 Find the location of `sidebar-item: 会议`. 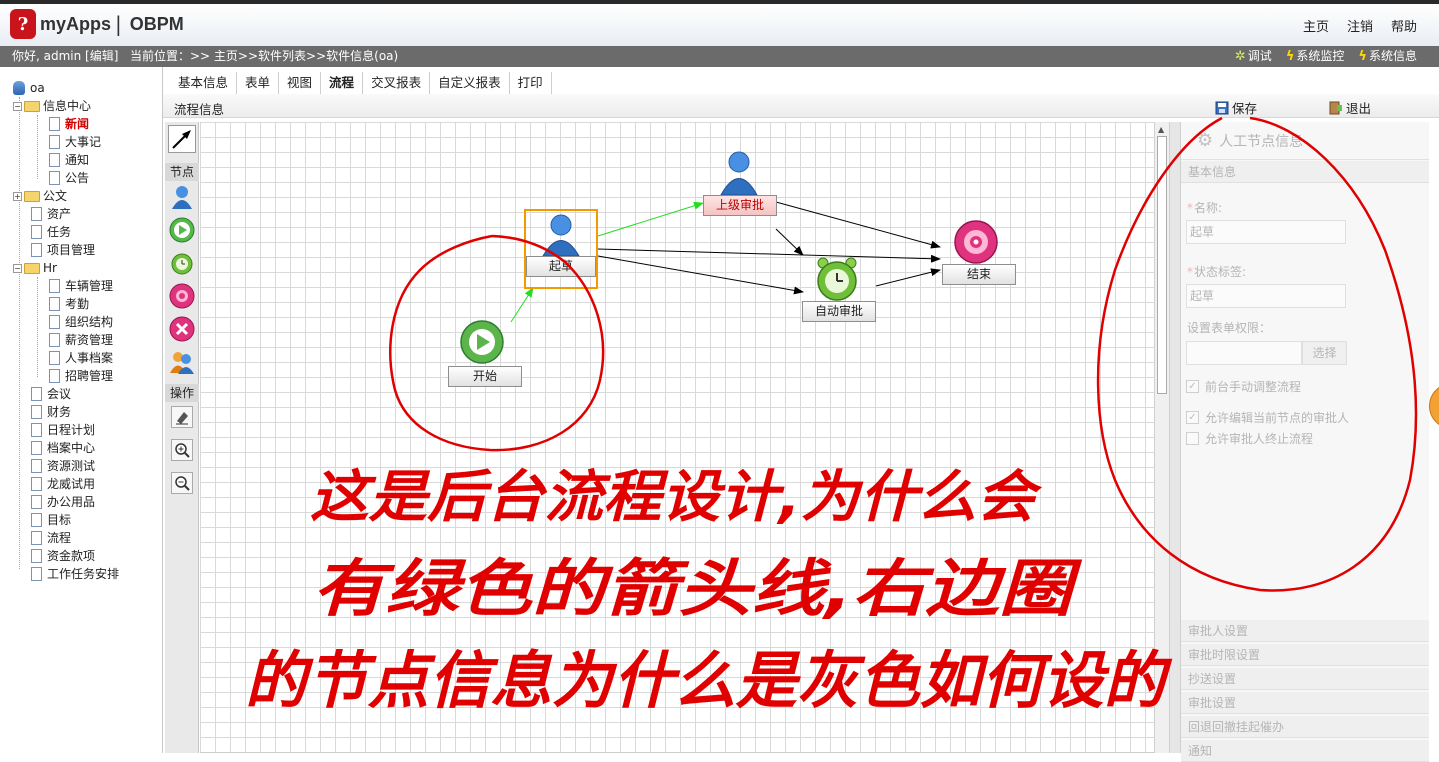

sidebar-item: 会议 is located at coordinates (51, 394).